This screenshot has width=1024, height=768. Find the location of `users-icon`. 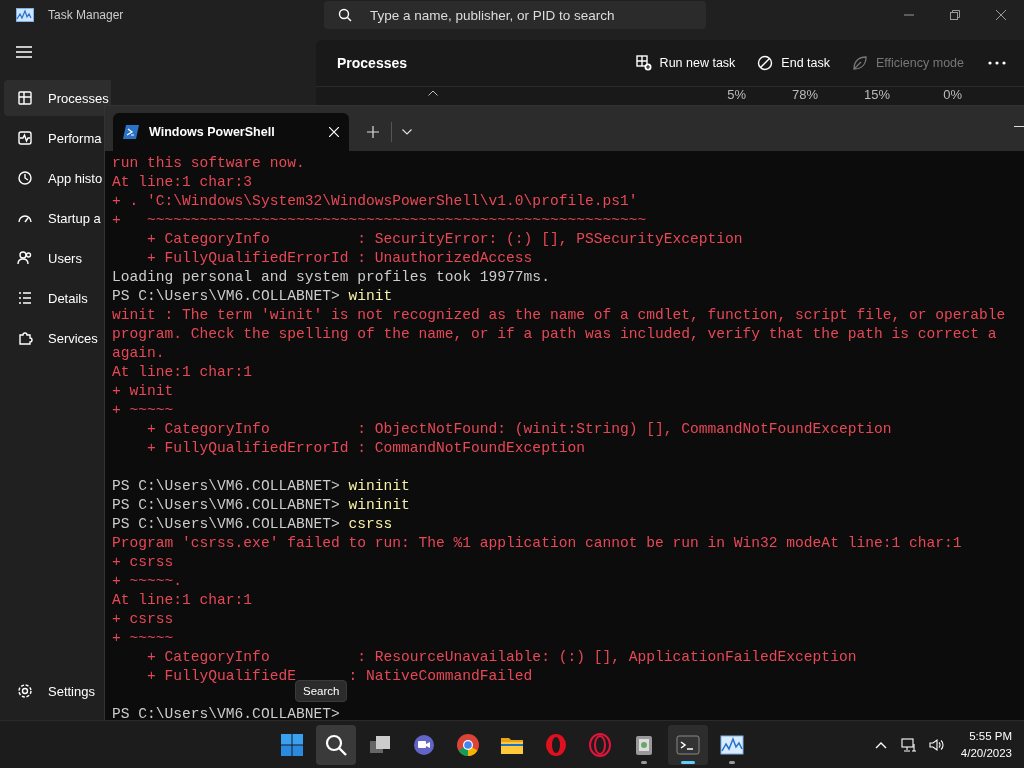

users-icon is located at coordinates (25, 258).